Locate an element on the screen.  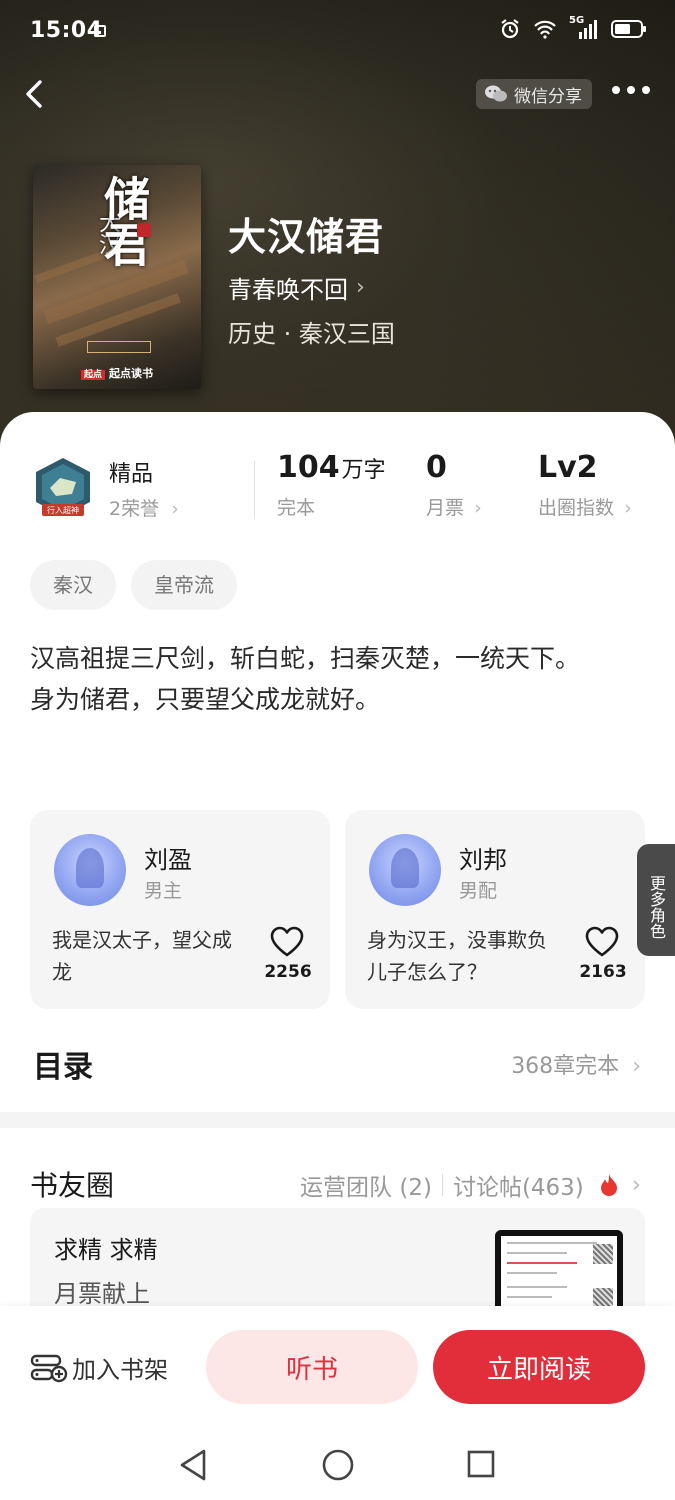
share-label: 微信分享 is located at coordinates (548, 96).